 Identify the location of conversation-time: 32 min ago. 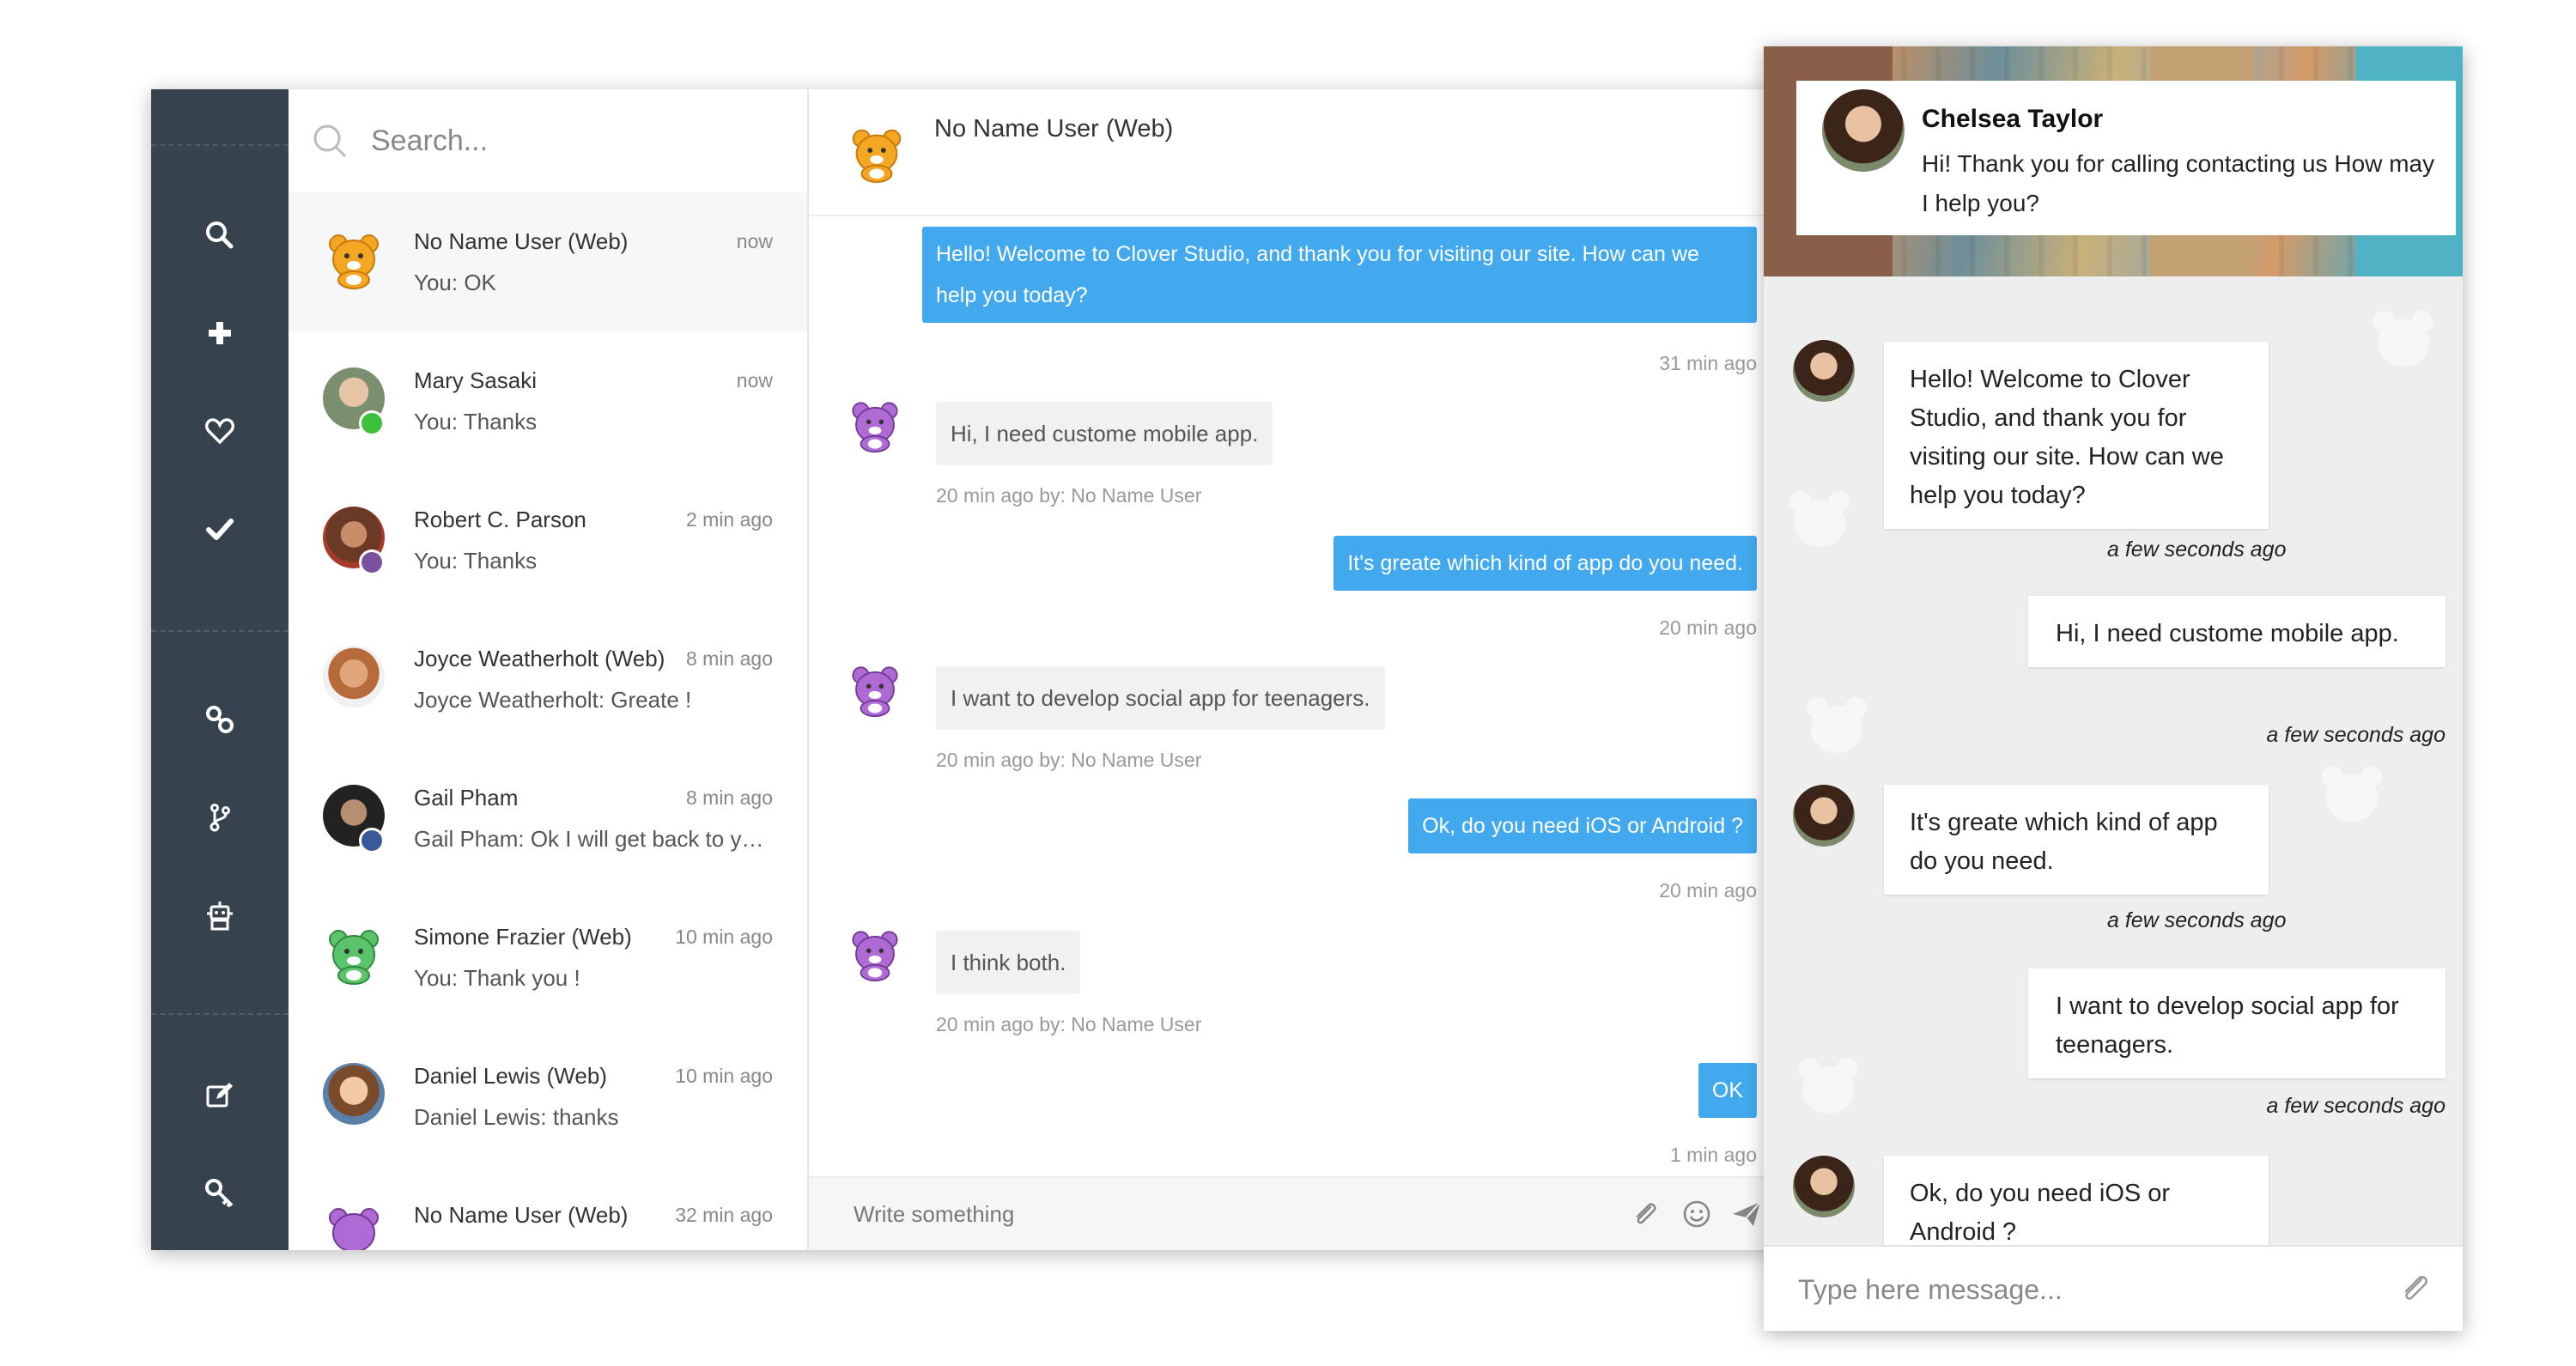
(724, 1215).